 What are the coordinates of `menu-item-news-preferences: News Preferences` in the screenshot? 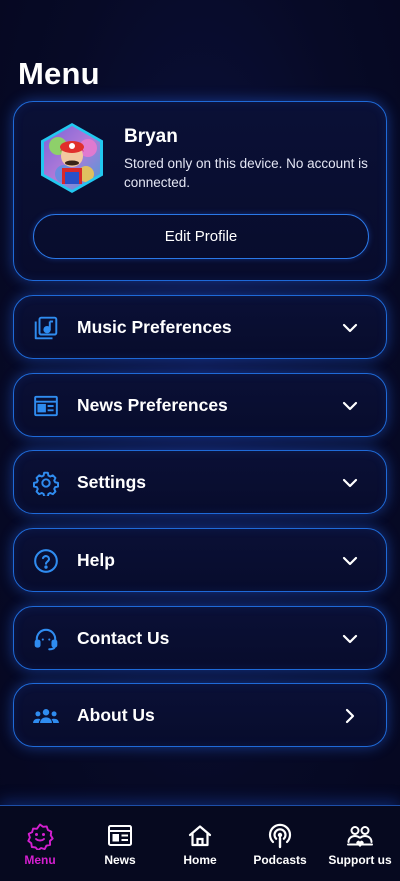 It's located at (200, 405).